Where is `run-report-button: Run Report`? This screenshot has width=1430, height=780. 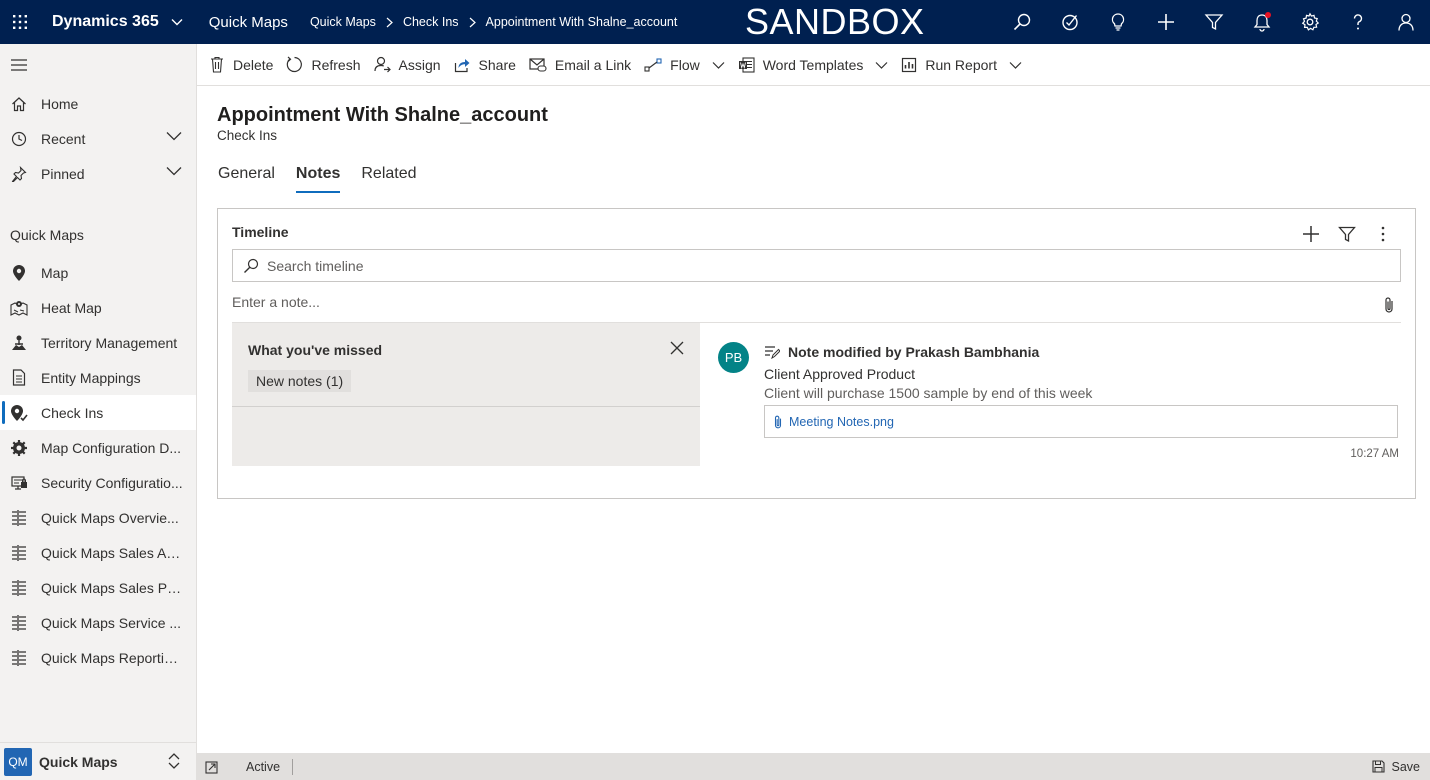
run-report-button: Run Report is located at coordinates (966, 65).